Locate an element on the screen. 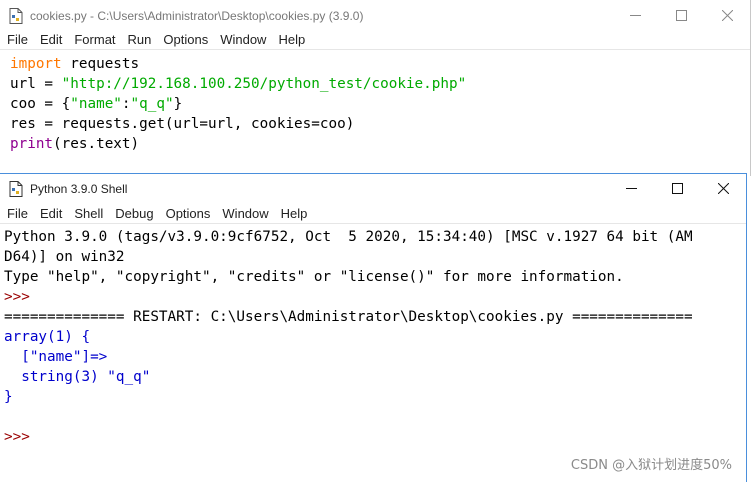 The image size is (751, 482). python-shell-icon is located at coordinates (16, 188).